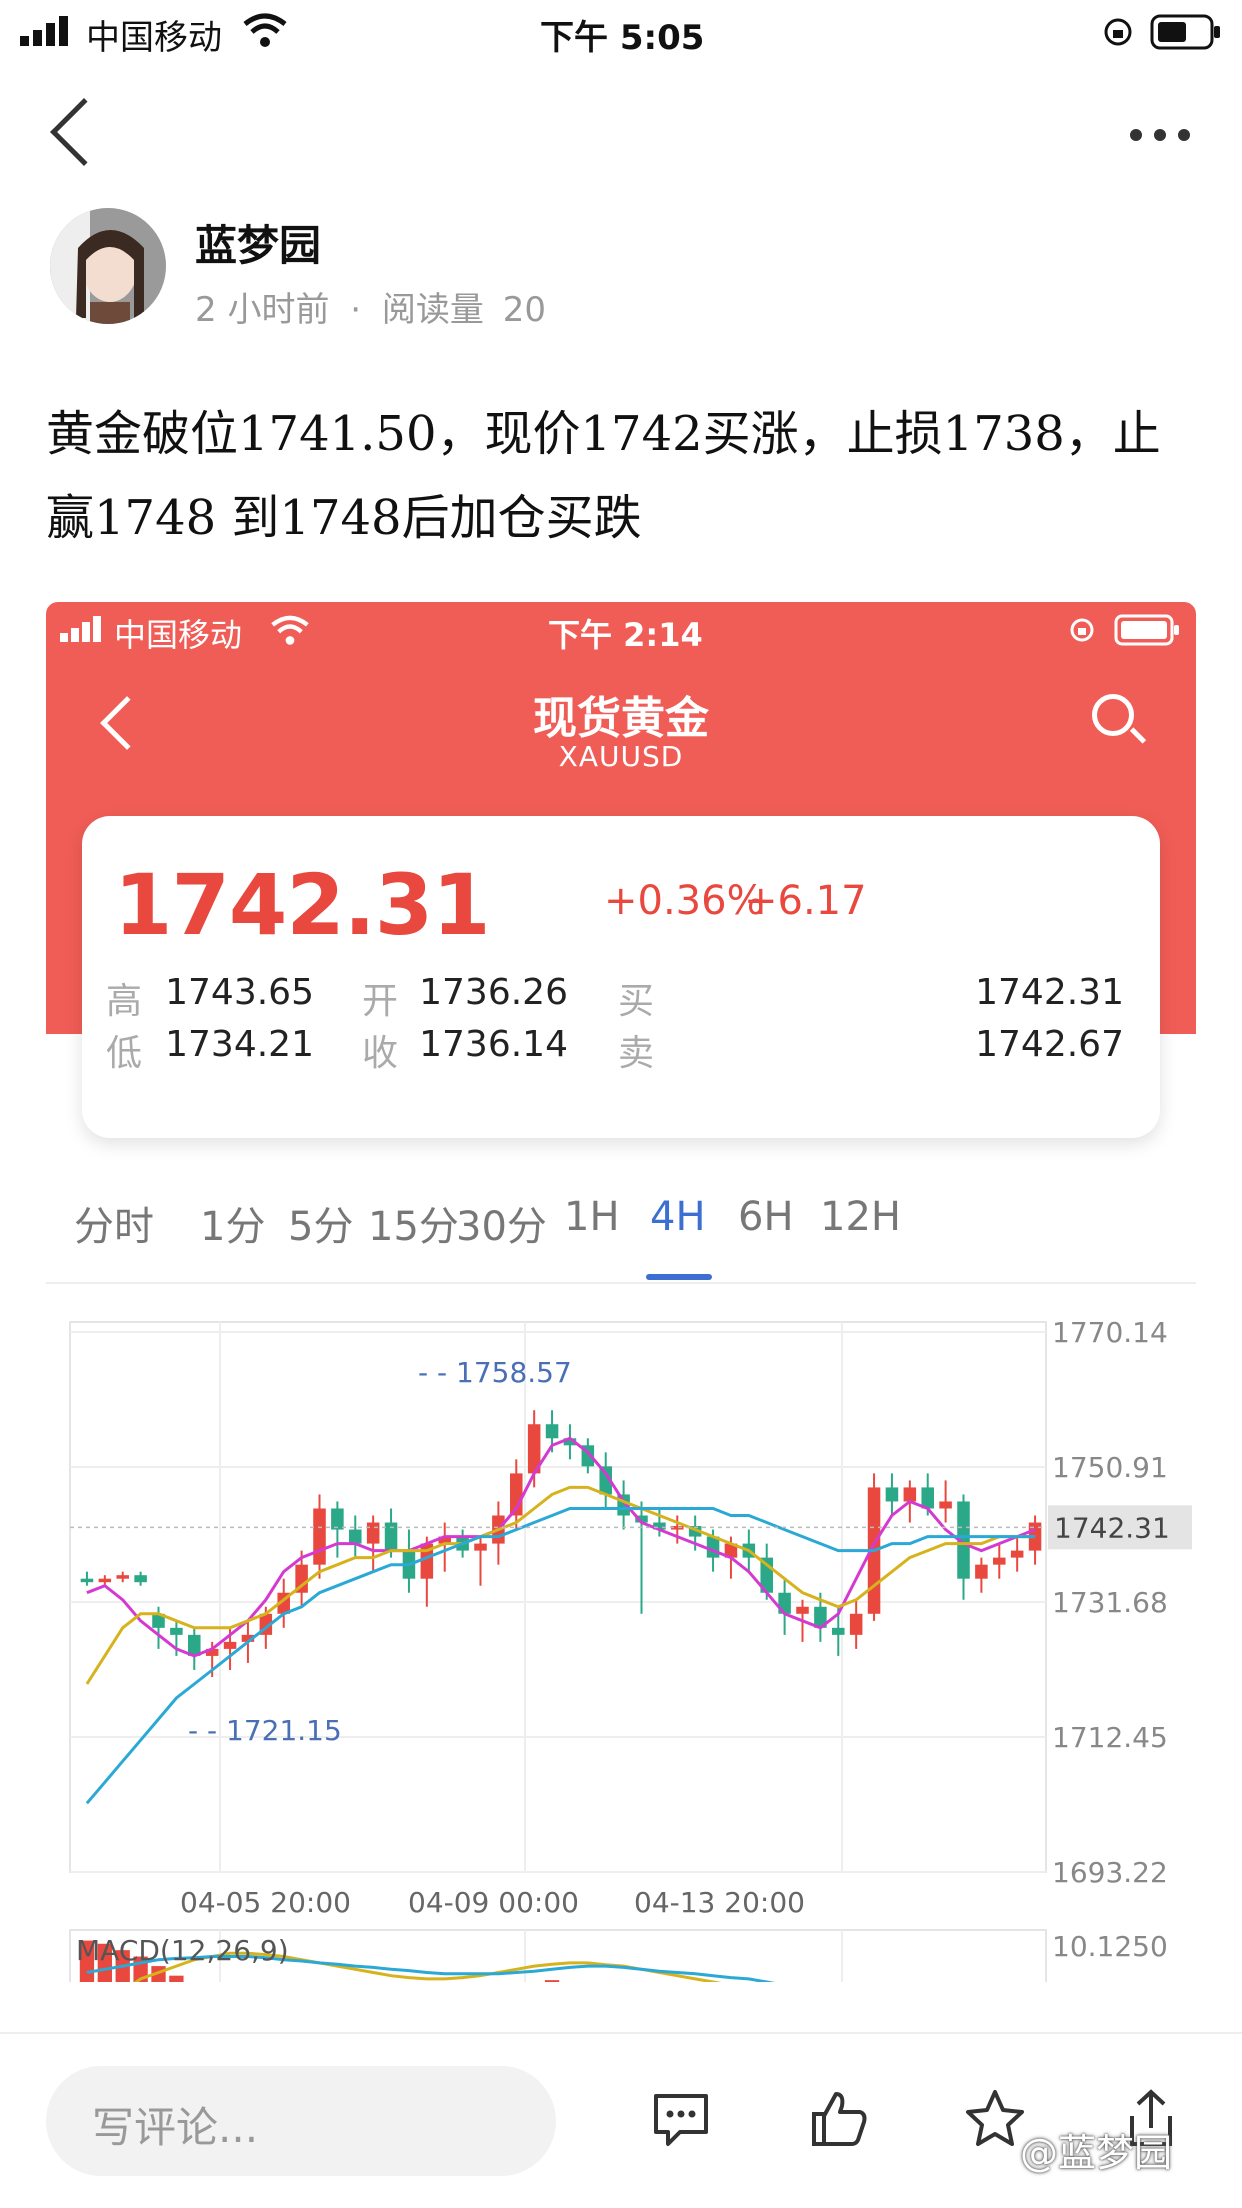 The width and height of the screenshot is (1242, 2208). What do you see at coordinates (320, 1223) in the screenshot?
I see `tab-5m: 5分` at bounding box center [320, 1223].